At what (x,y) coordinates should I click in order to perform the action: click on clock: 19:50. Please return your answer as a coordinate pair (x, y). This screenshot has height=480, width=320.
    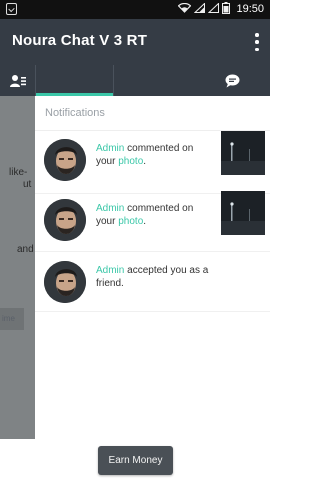
    Looking at the image, I should click on (250, 9).